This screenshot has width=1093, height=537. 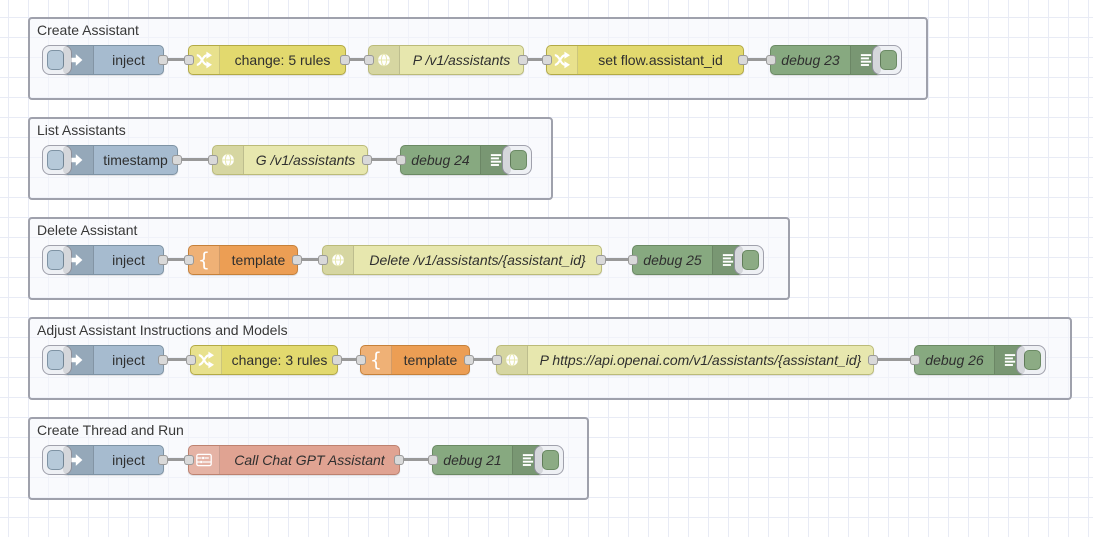 I want to click on group-title: Delete Assistant, so click(x=87, y=230).